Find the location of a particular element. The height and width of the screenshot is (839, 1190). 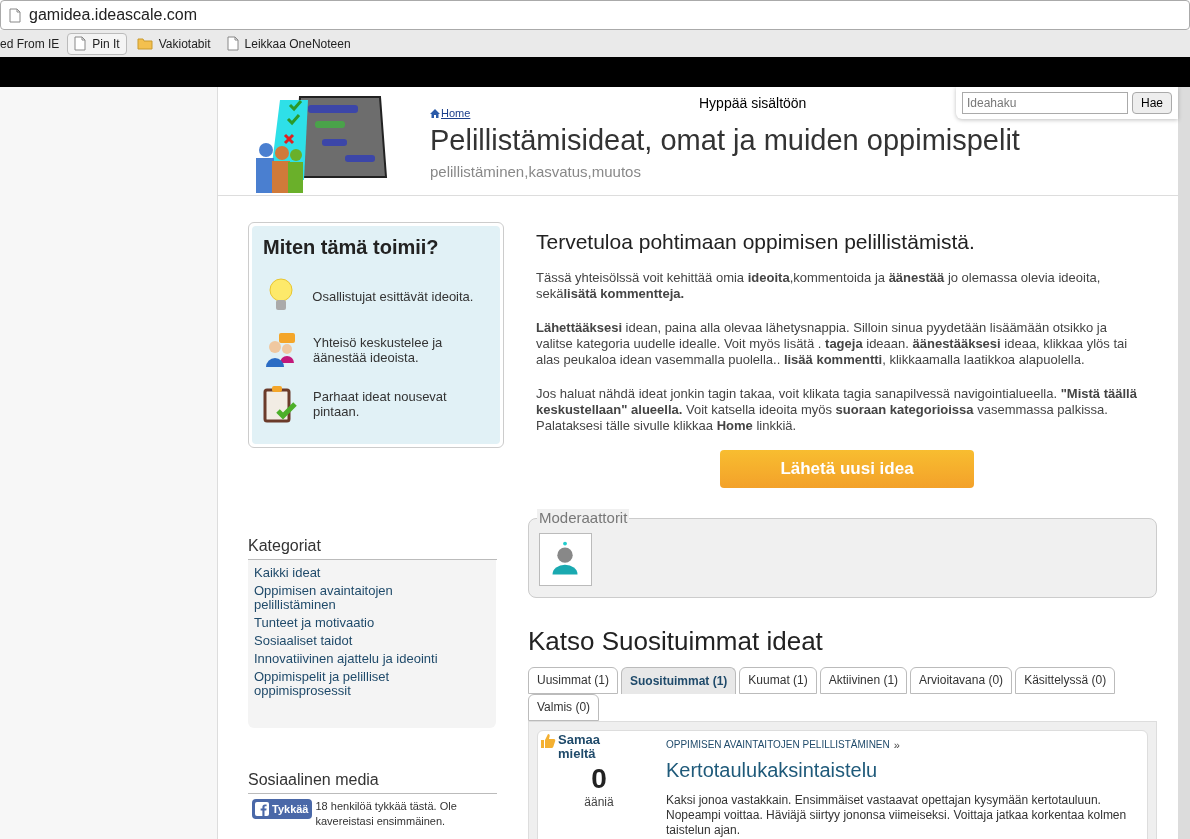

category-link: Sosiaaliset taidot is located at coordinates (354, 641).